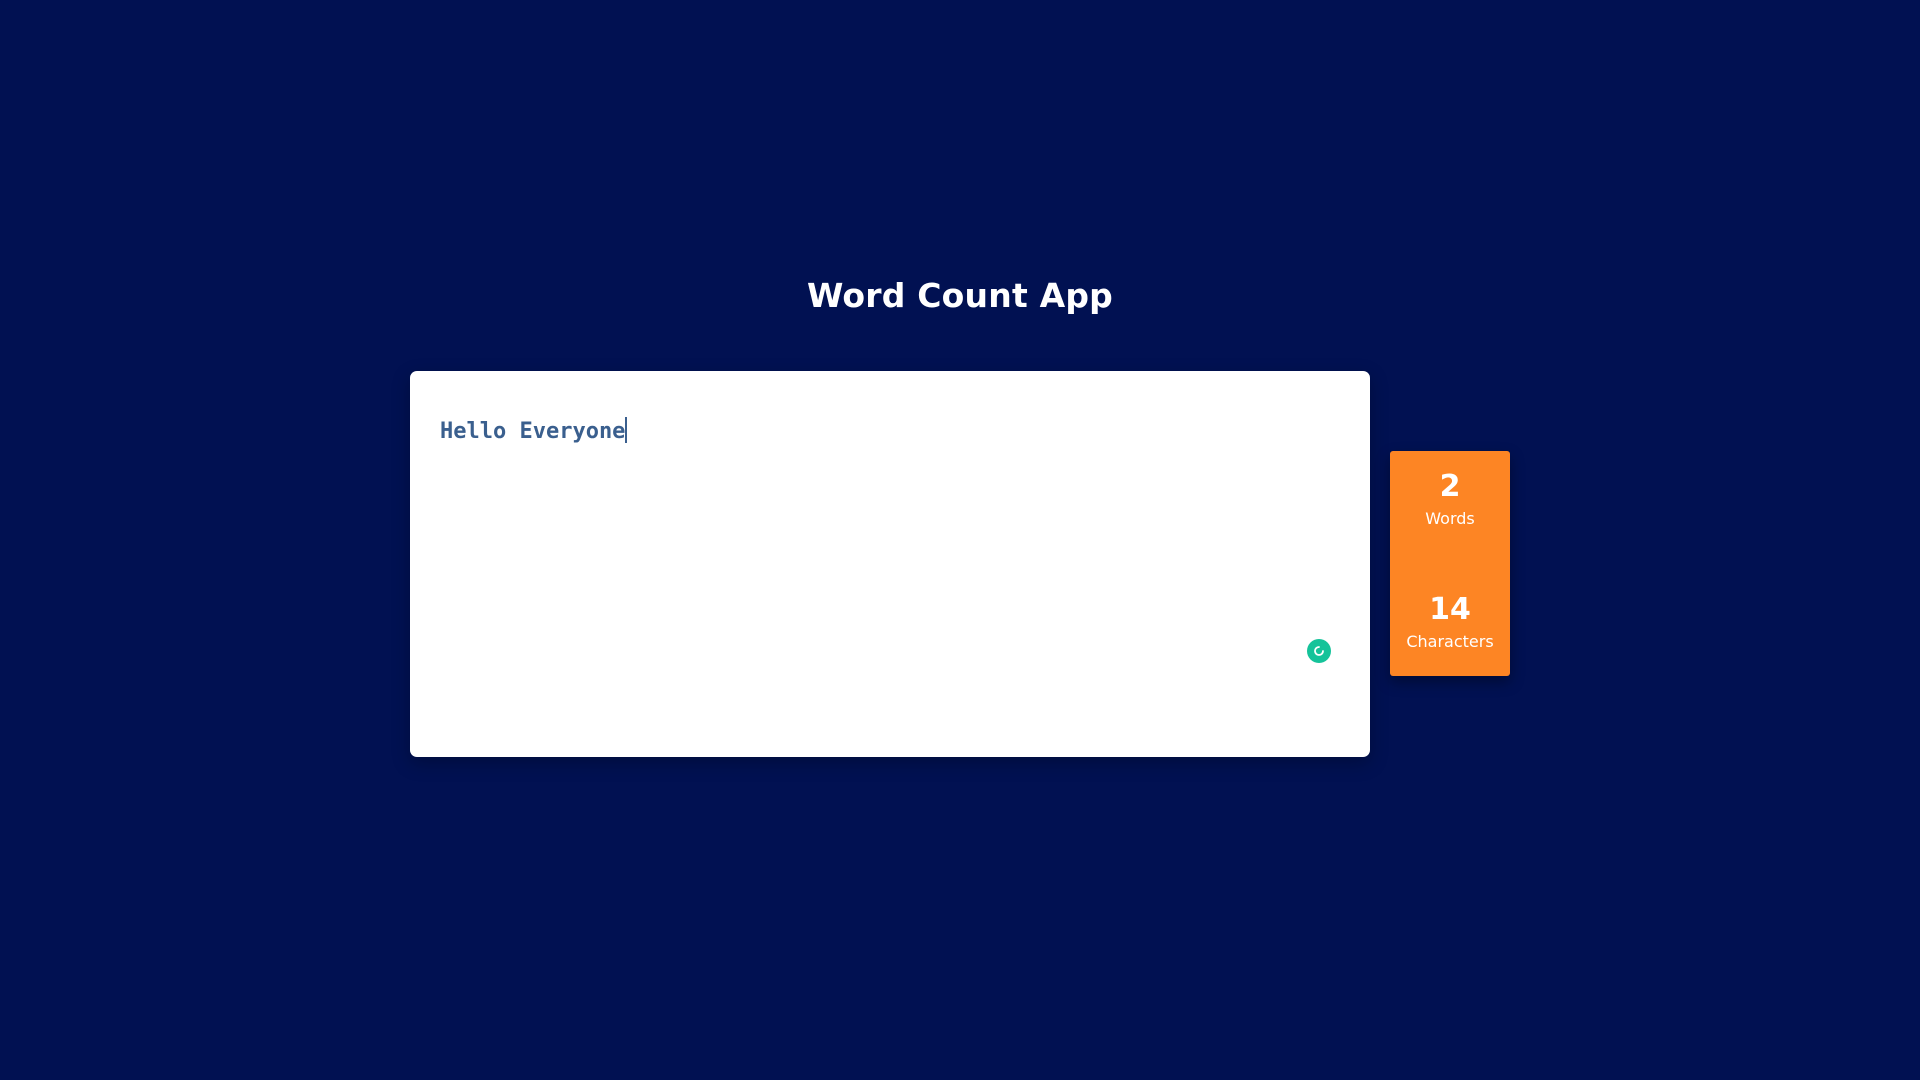 Image resolution: width=1920 pixels, height=1080 pixels. I want to click on text-caret, so click(626, 430).